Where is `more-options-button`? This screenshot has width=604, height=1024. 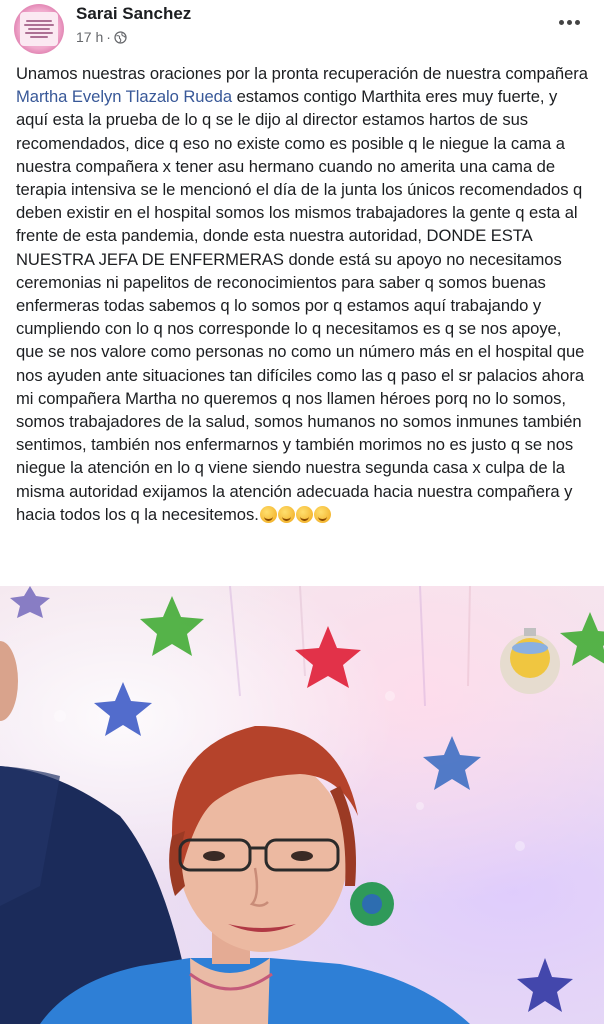 more-options-button is located at coordinates (569, 22).